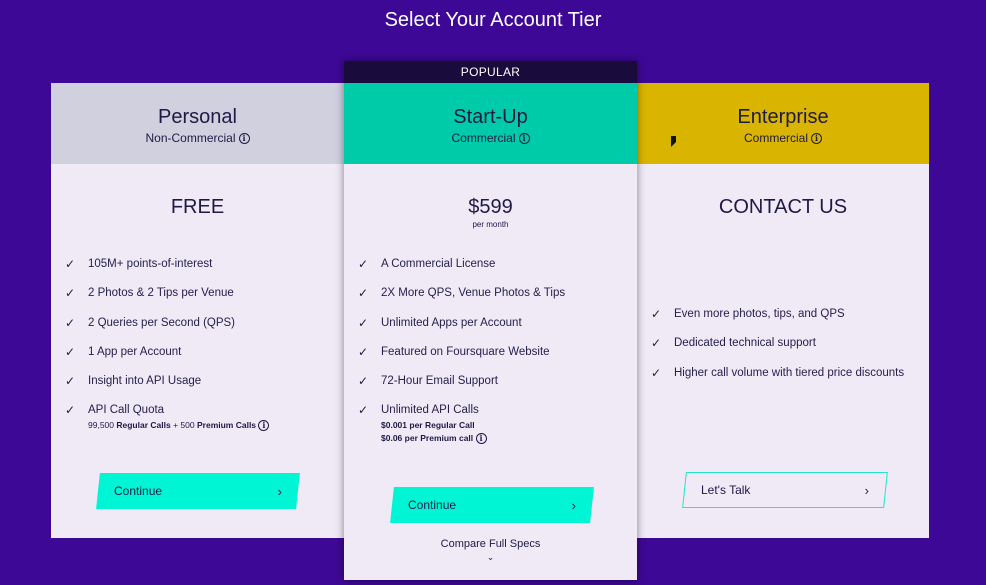 Image resolution: width=986 pixels, height=585 pixels. What do you see at coordinates (150, 264) in the screenshot?
I see `feature-text: 105M+ points-of-interest` at bounding box center [150, 264].